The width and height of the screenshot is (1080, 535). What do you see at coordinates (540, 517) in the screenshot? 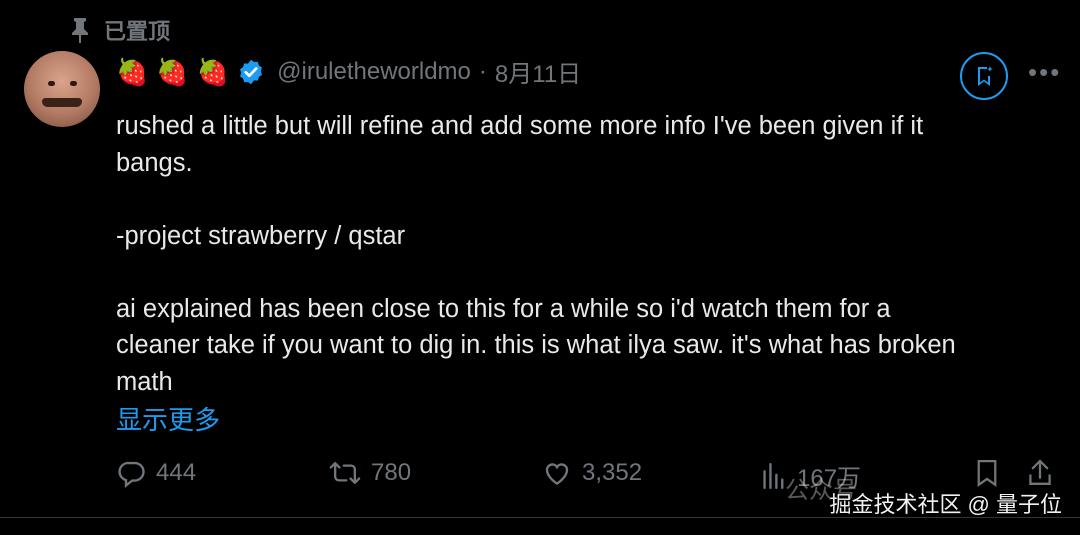
I see `divider` at bounding box center [540, 517].